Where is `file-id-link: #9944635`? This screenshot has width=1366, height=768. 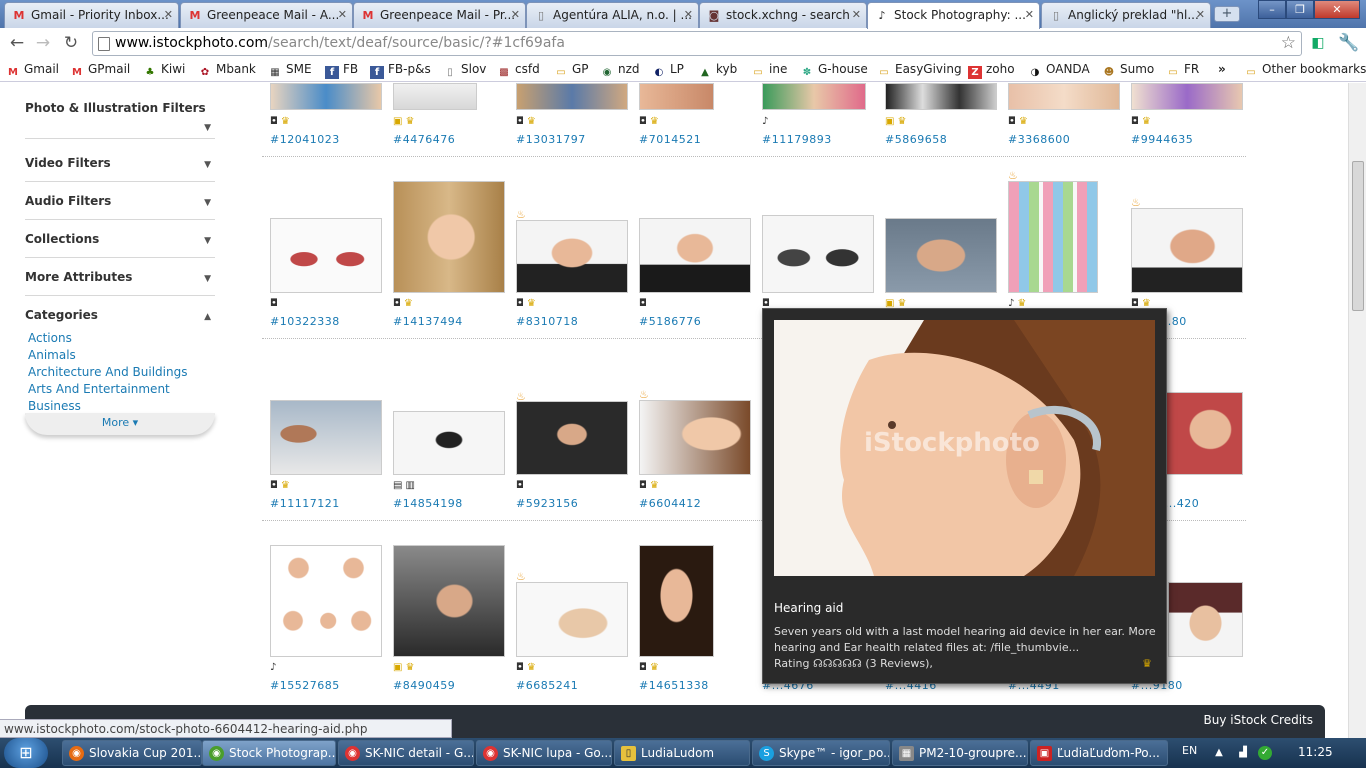
file-id-link: #9944635 is located at coordinates (1162, 139).